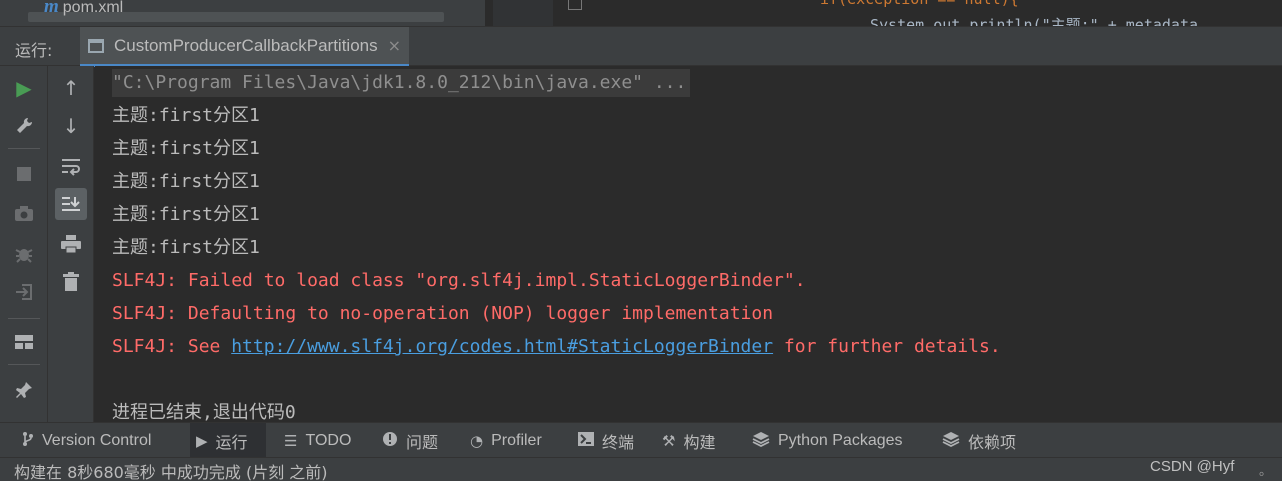 Image resolution: width=1282 pixels, height=481 pixels. I want to click on tool-label: 依赖项, so click(992, 443).